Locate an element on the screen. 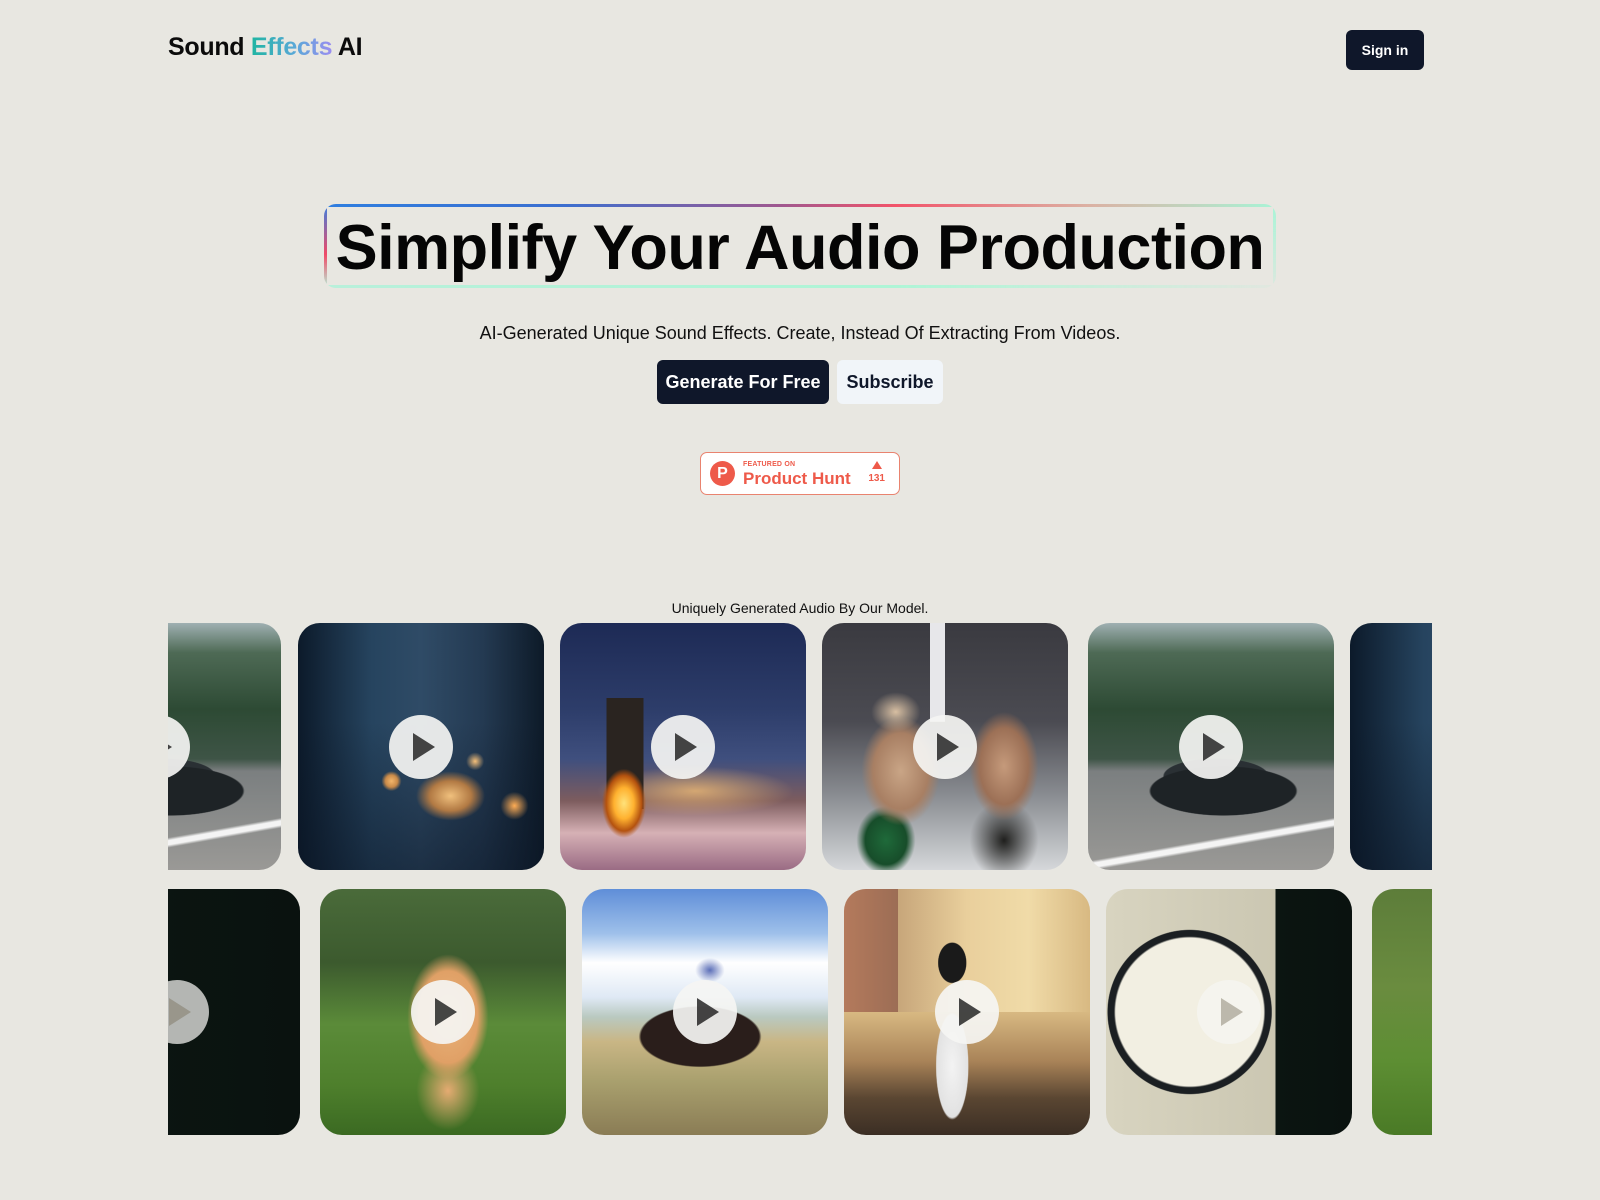 This screenshot has width=1600, height=1200. audio-card-horse-rider is located at coordinates (705, 1012).